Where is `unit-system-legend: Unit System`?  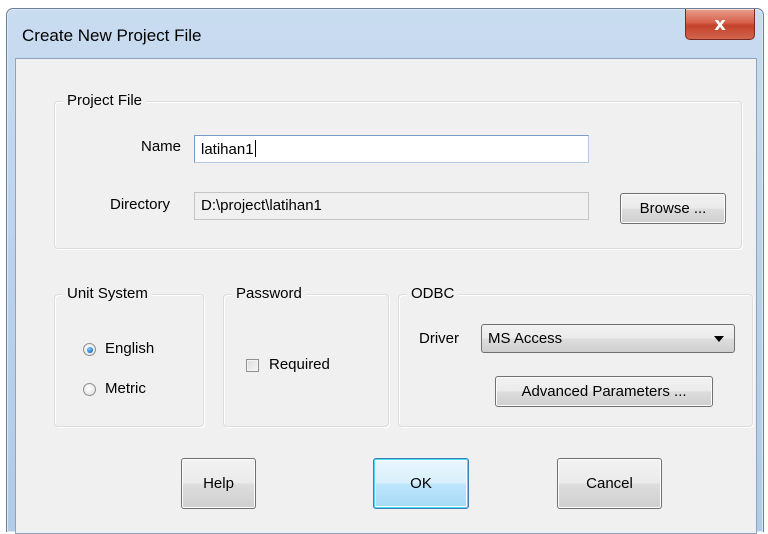
unit-system-legend: Unit System is located at coordinates (107, 293).